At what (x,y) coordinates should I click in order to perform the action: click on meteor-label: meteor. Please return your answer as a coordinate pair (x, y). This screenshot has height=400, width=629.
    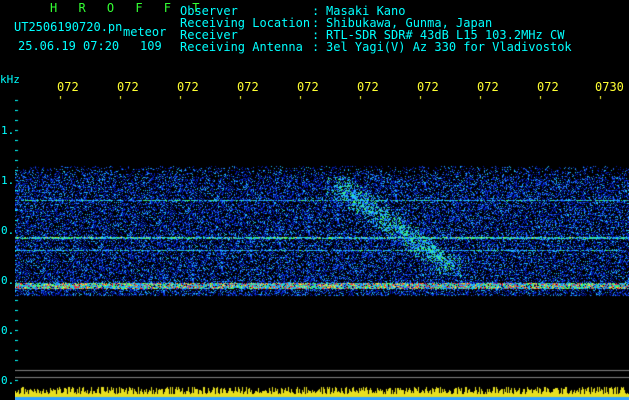
    Looking at the image, I should click on (145, 32).